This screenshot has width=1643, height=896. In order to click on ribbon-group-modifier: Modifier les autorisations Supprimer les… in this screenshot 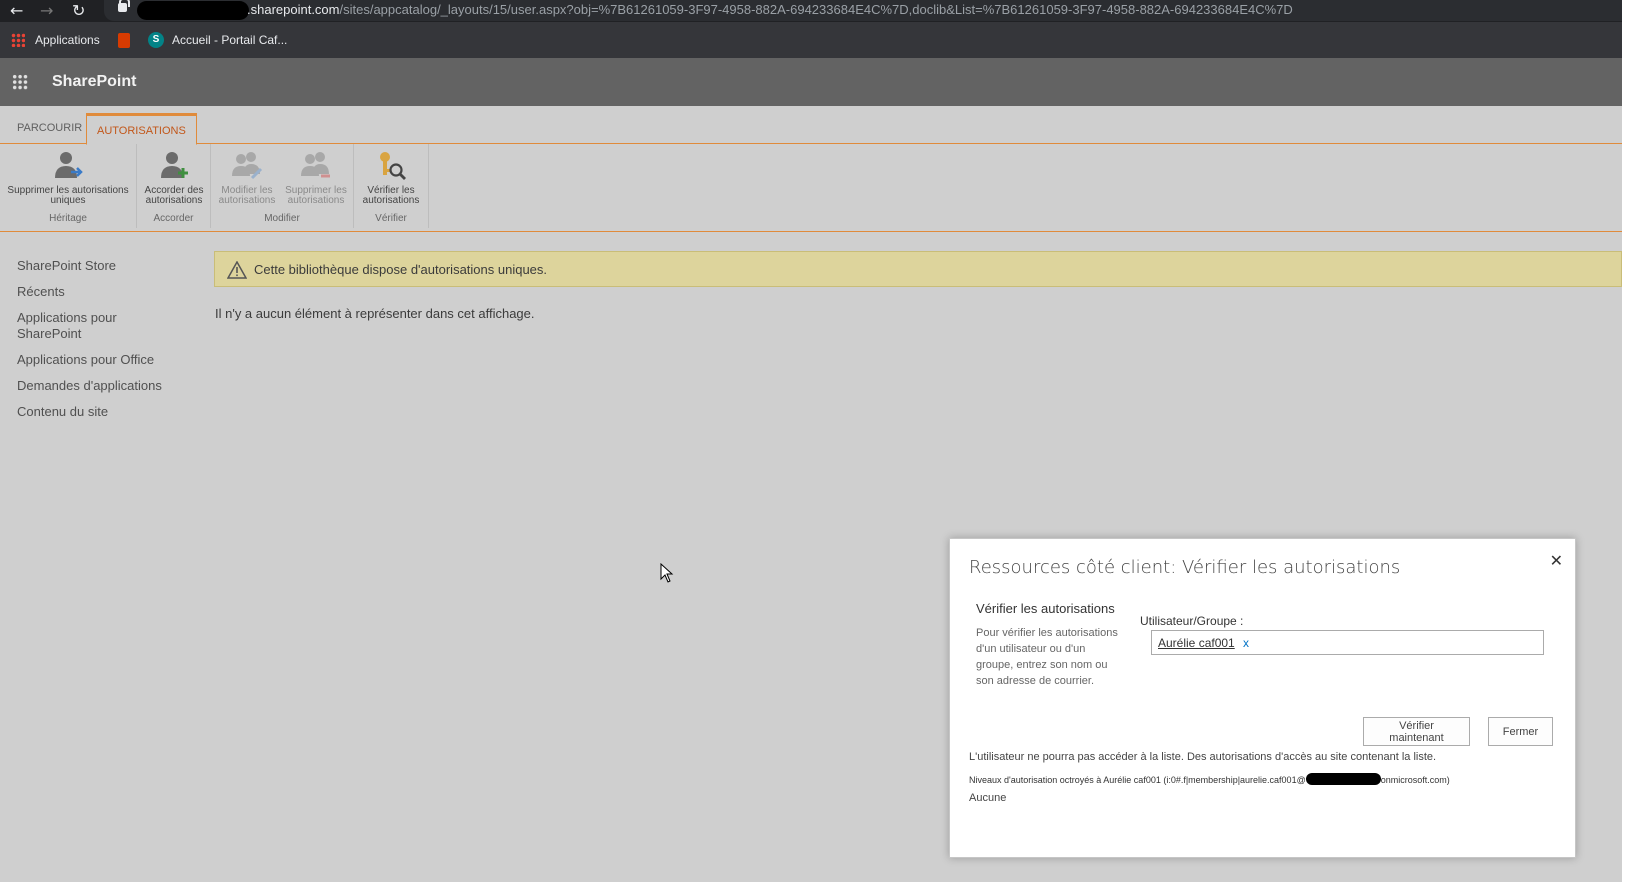, I will do `click(282, 186)`.